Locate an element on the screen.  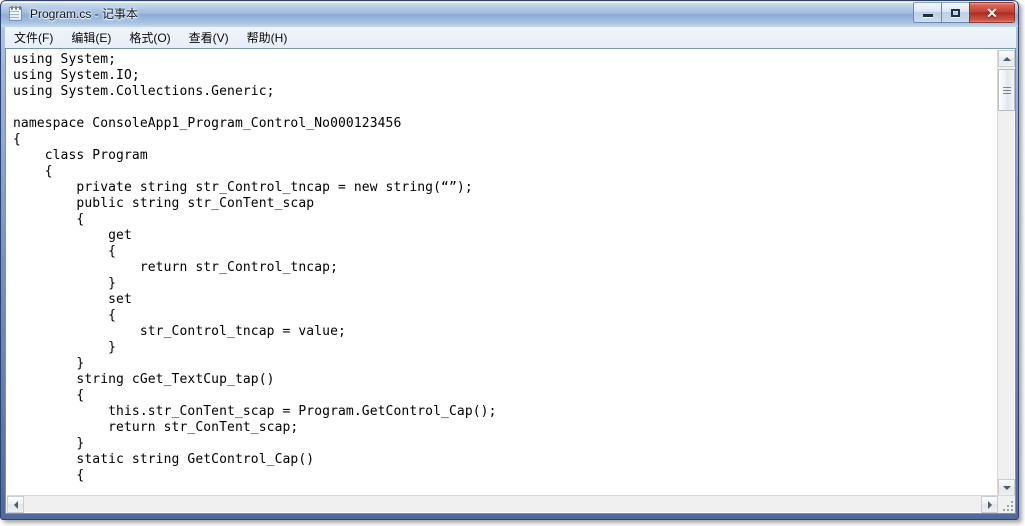
arrow-right-icon is located at coordinates (989, 504).